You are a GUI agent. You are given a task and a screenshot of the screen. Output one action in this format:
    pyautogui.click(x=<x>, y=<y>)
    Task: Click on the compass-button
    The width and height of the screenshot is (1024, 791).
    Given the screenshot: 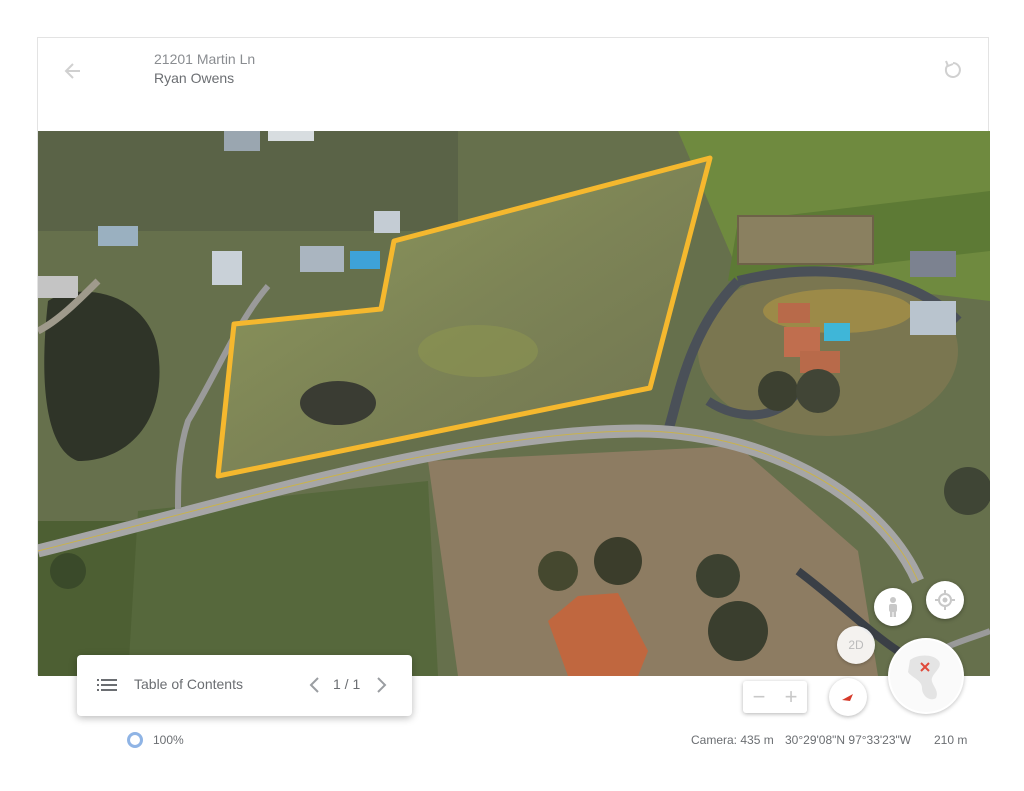 What is the action you would take?
    pyautogui.click(x=848, y=697)
    